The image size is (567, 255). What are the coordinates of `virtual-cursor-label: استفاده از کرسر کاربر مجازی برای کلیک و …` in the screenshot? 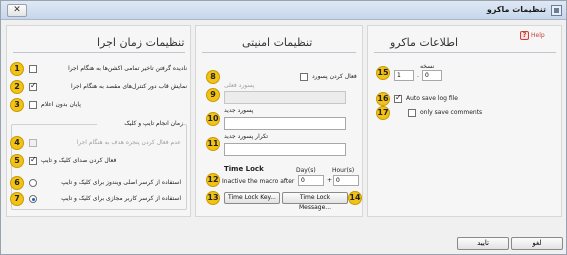 It's located at (121, 198).